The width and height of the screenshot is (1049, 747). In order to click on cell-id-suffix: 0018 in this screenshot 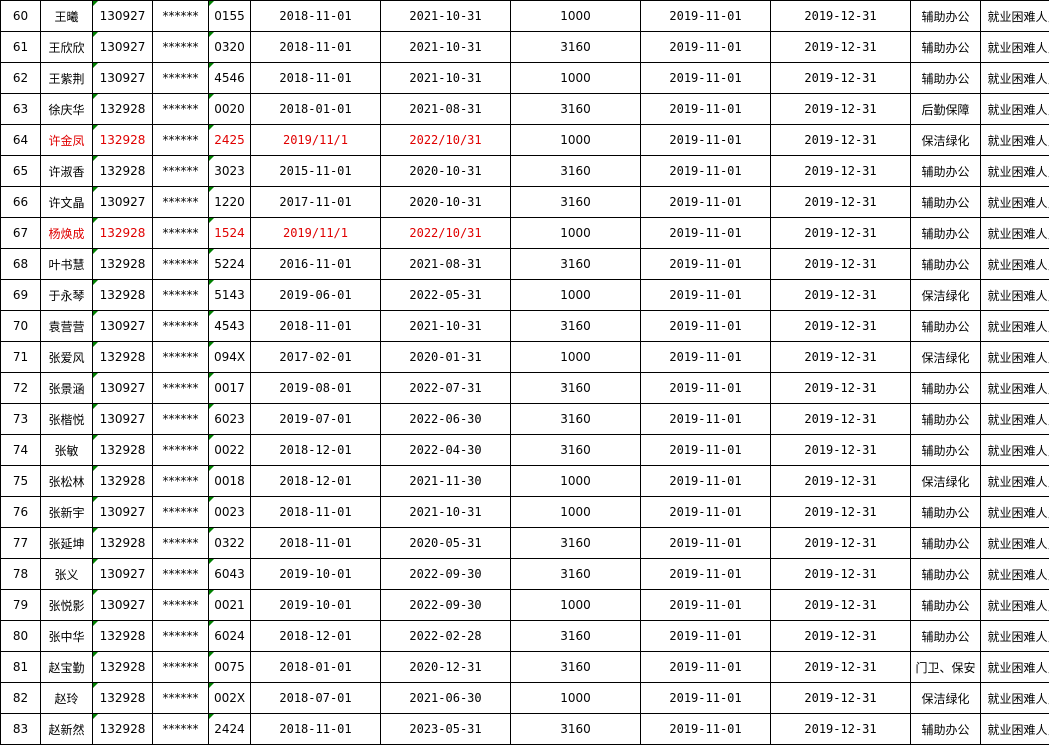, I will do `click(229, 481)`.